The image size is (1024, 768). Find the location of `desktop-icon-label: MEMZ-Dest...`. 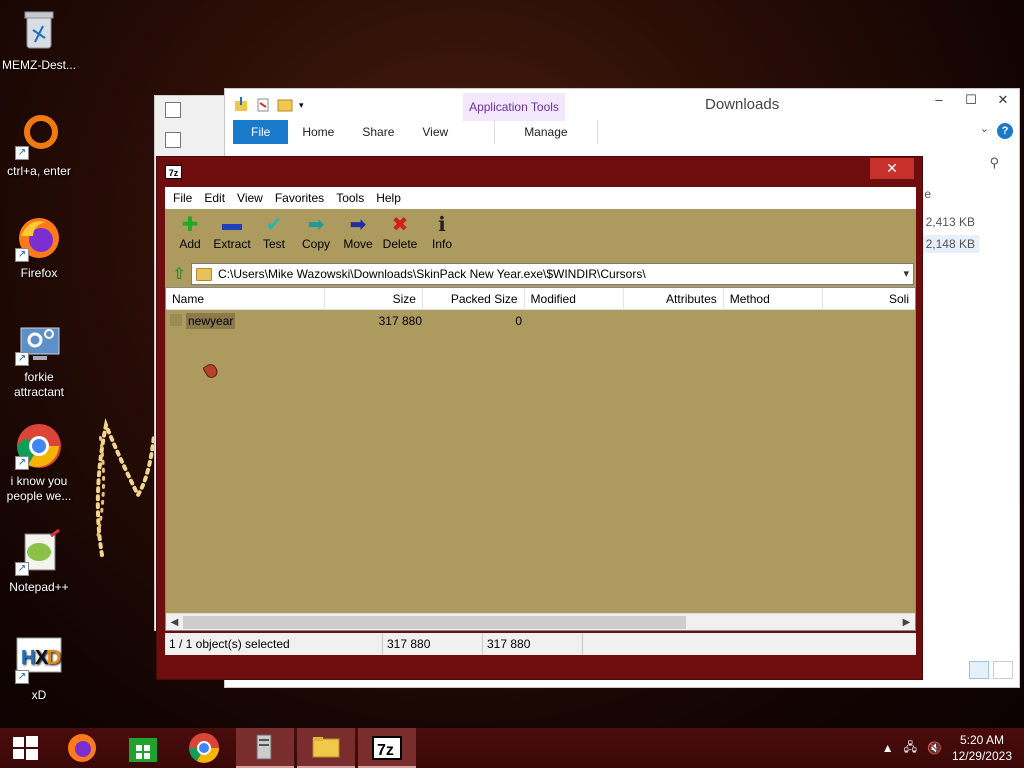

desktop-icon-label: MEMZ-Dest... is located at coordinates (39, 65).